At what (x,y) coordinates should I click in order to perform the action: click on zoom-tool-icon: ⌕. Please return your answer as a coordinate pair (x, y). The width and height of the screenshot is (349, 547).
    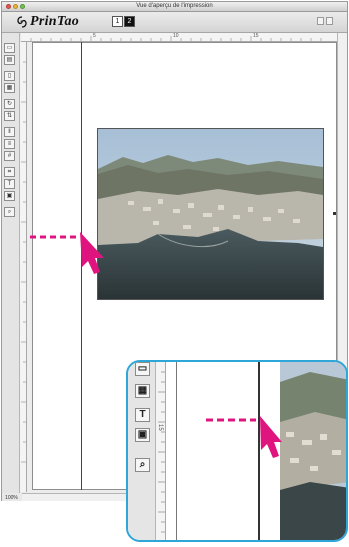
    Looking at the image, I should click on (9, 212).